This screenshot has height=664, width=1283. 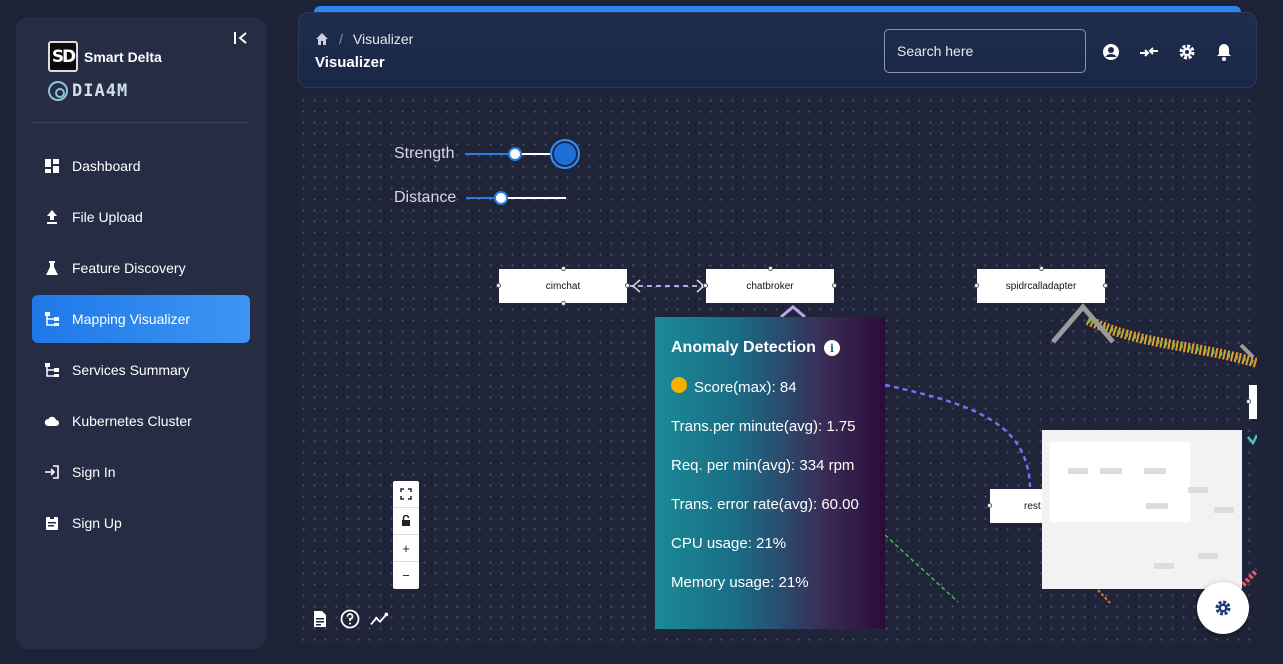 What do you see at coordinates (129, 268) in the screenshot?
I see `sidebar-item-label: Feature Discovery` at bounding box center [129, 268].